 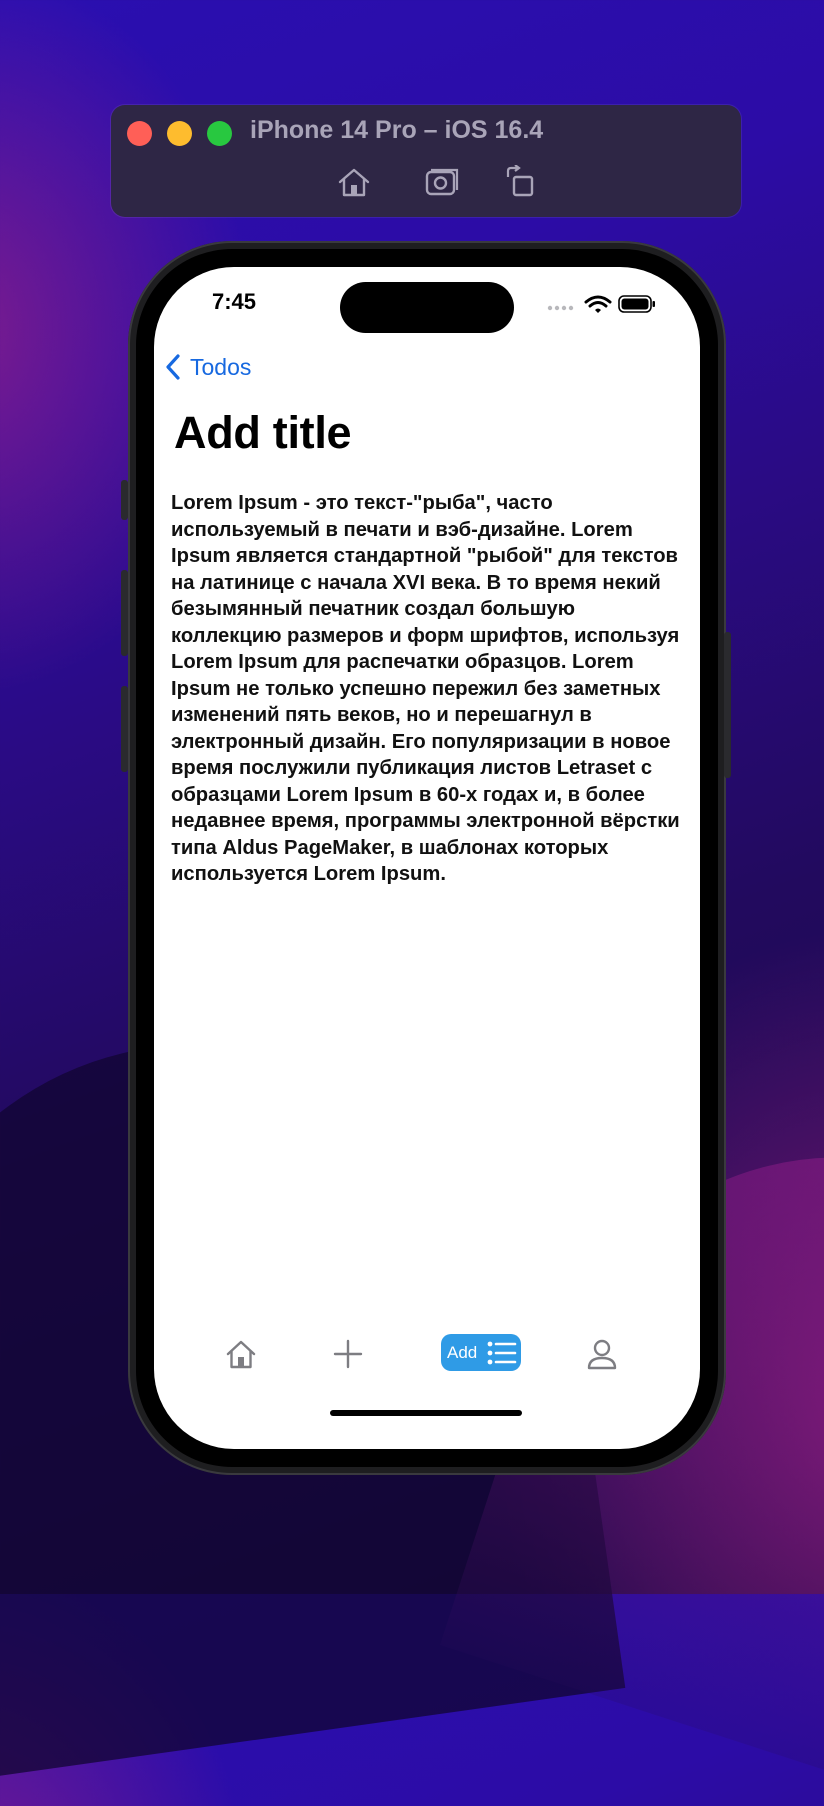 I want to click on tab-todos-selected: Add, so click(x=481, y=1352).